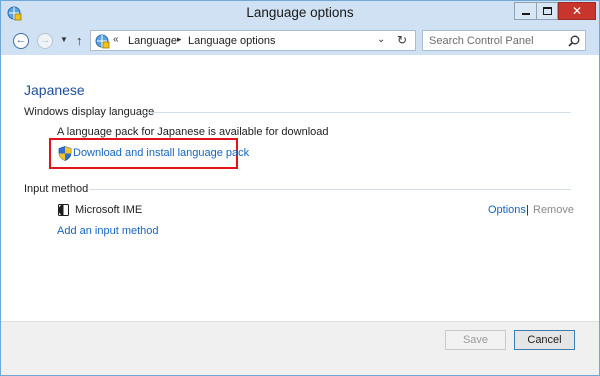 This screenshot has height=376, width=600. I want to click on close-icon: ✕, so click(577, 11).